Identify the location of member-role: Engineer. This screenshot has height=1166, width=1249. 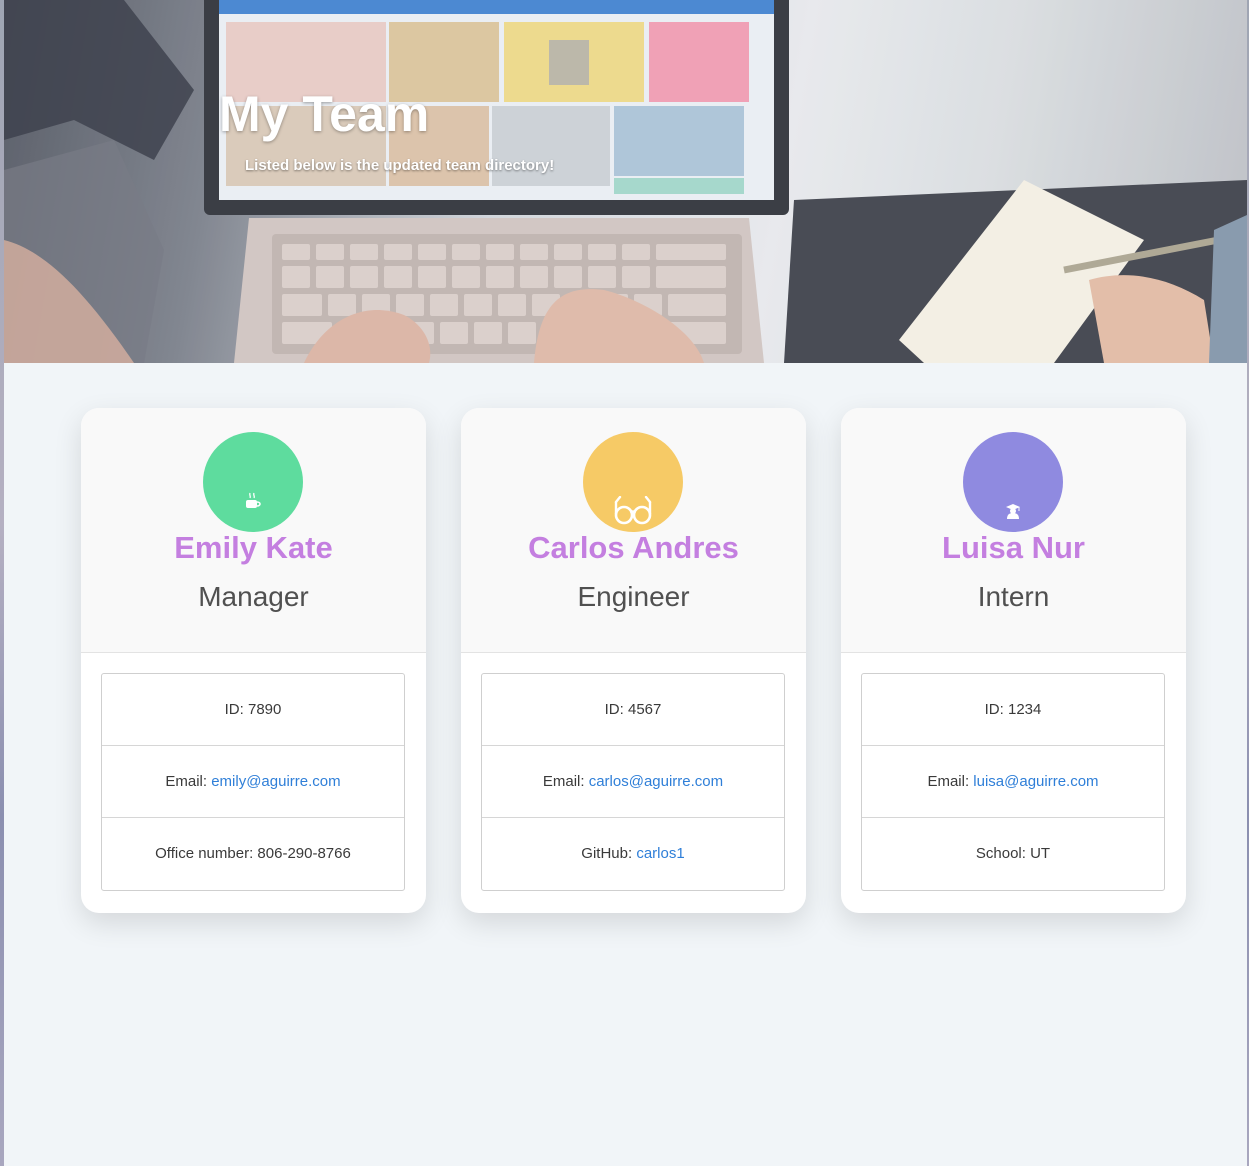
(633, 596).